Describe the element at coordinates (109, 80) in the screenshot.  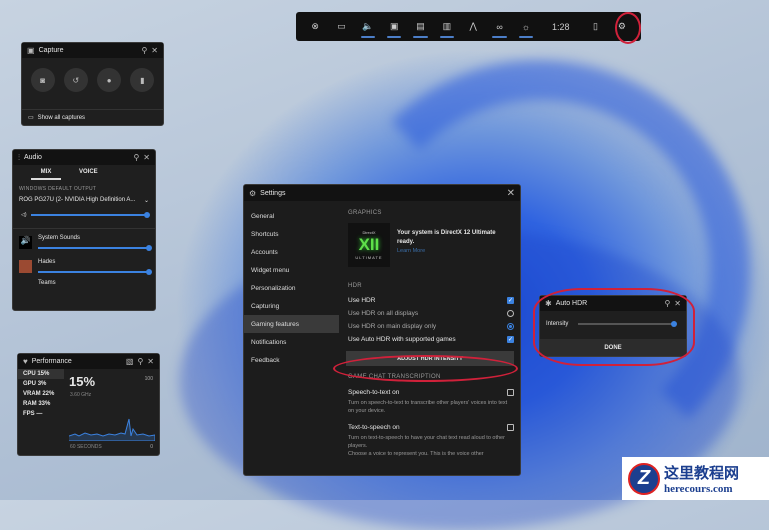
I see `record-button: ●` at that location.